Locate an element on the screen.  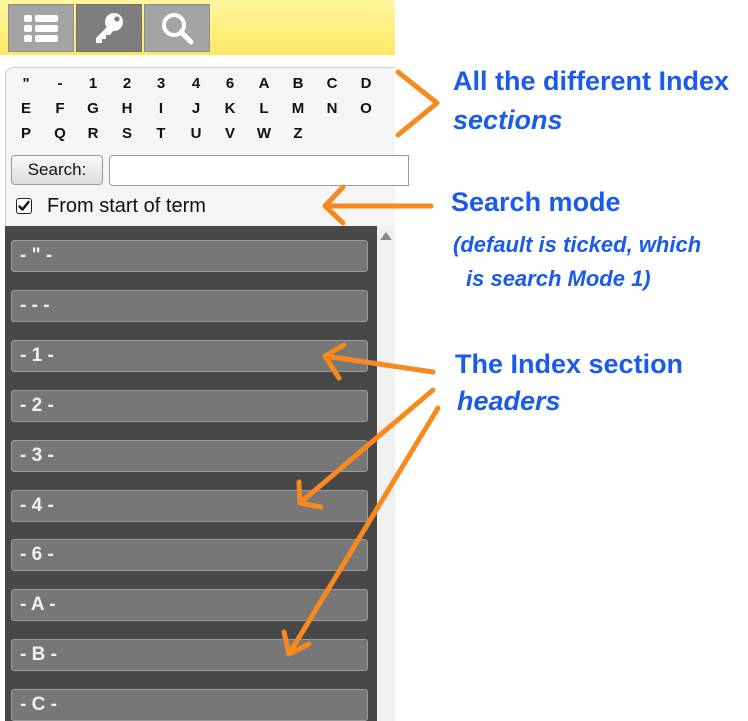
index-letter: G is located at coordinates (93, 109).